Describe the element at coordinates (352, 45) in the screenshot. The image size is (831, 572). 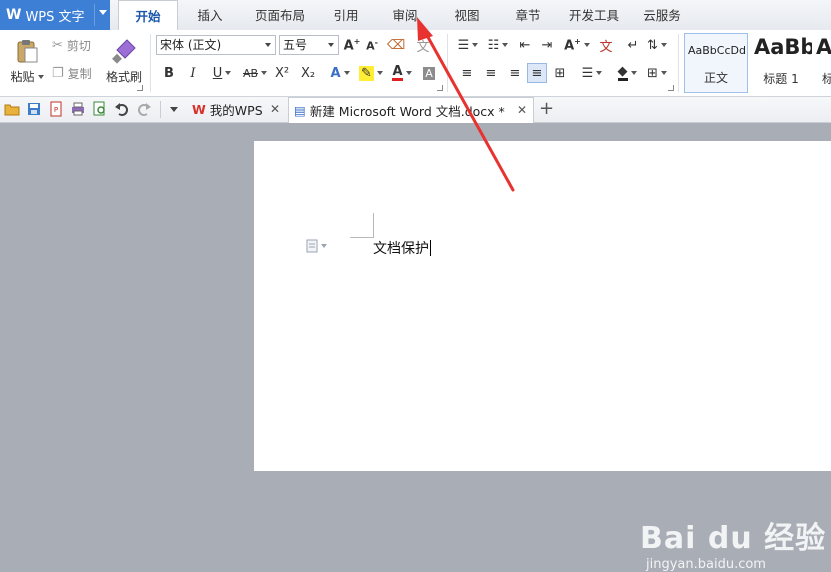
I see `grow-font-button: A+` at that location.